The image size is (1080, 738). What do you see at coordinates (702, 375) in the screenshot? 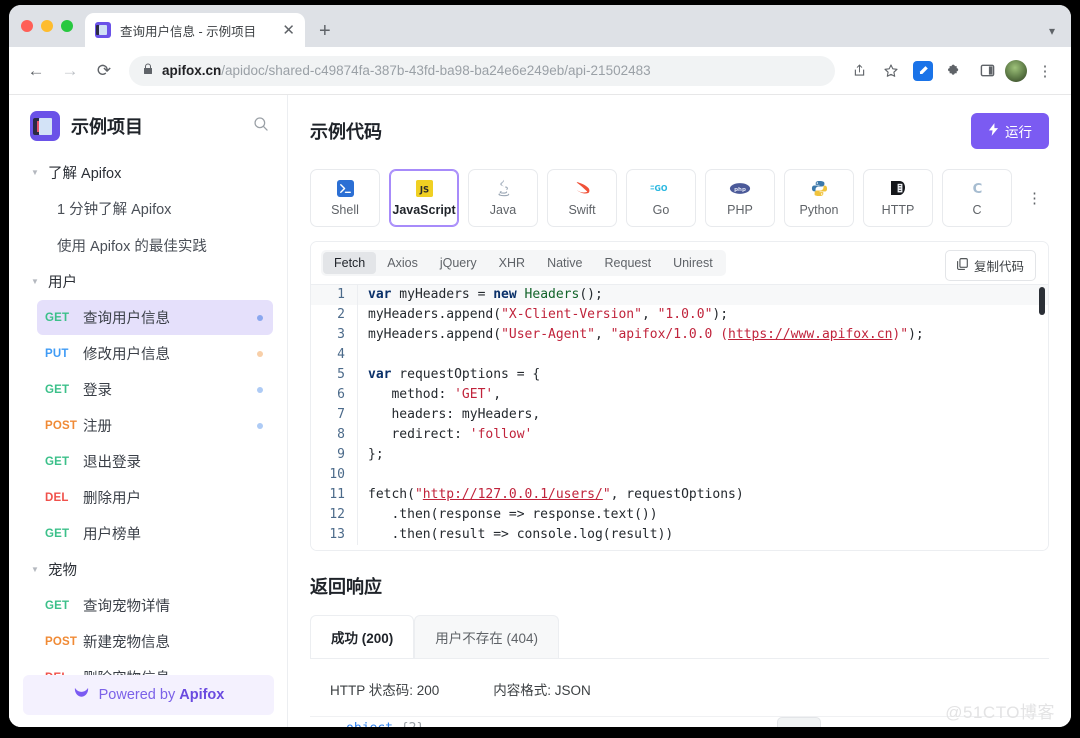
I see `code-text: var requestOptions = {` at bounding box center [702, 375].